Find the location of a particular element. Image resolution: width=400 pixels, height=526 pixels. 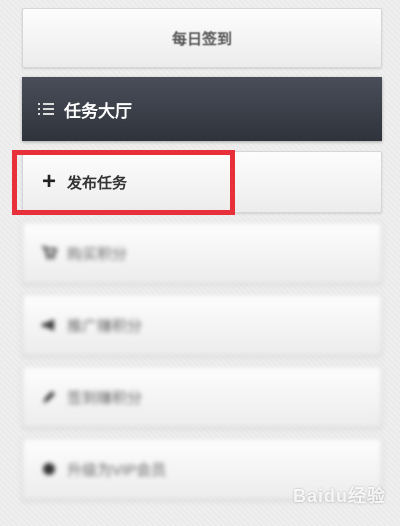

daily-checkin-label: 每日签到 is located at coordinates (201, 39).